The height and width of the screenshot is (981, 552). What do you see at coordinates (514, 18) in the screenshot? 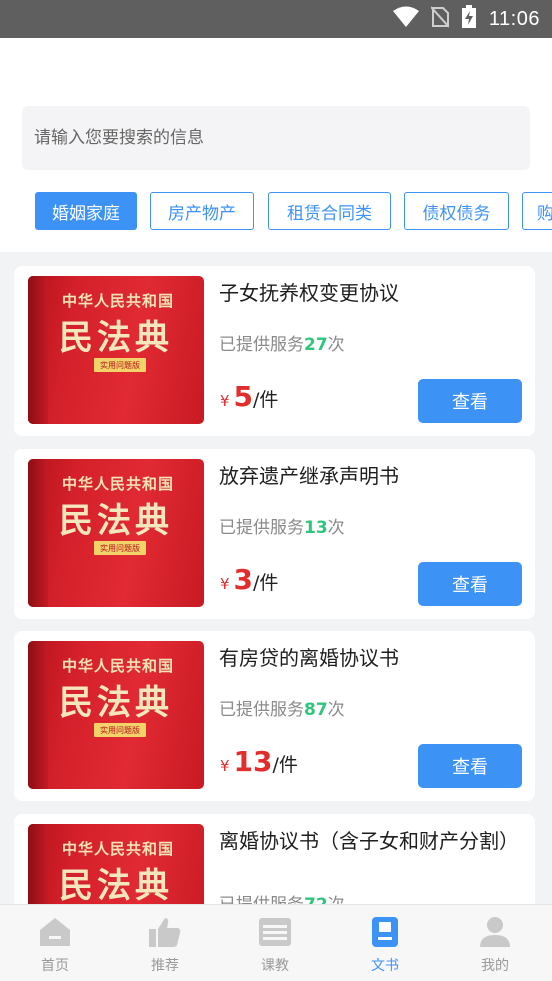
I see `status-time: 11:06` at bounding box center [514, 18].